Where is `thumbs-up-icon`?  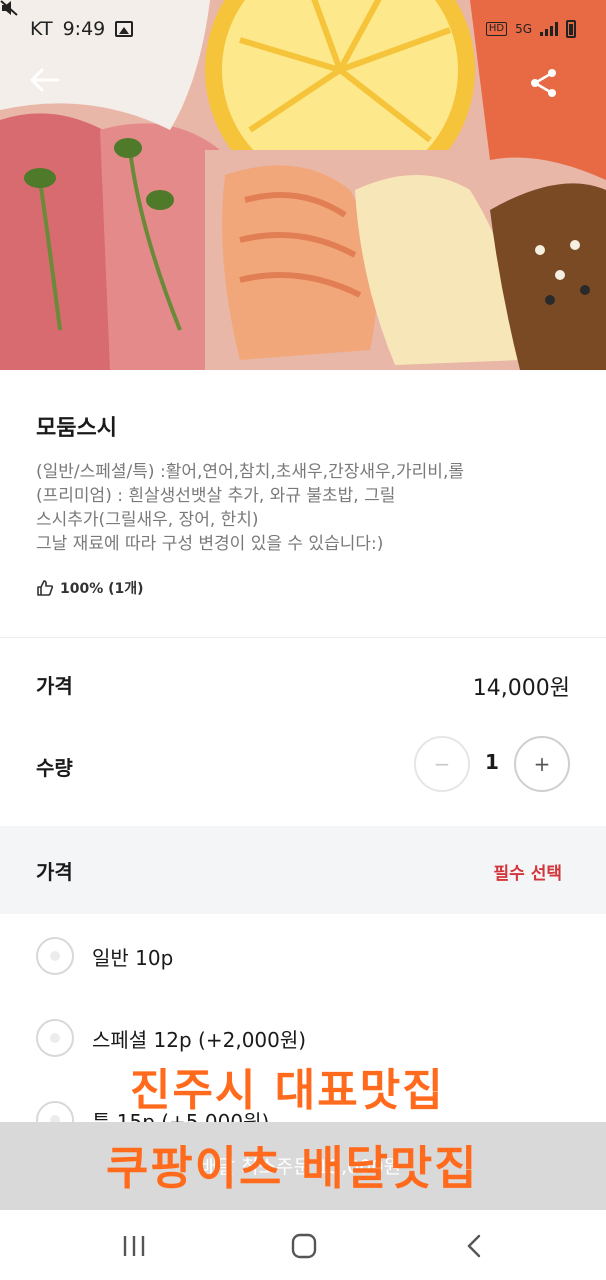 thumbs-up-icon is located at coordinates (45, 588).